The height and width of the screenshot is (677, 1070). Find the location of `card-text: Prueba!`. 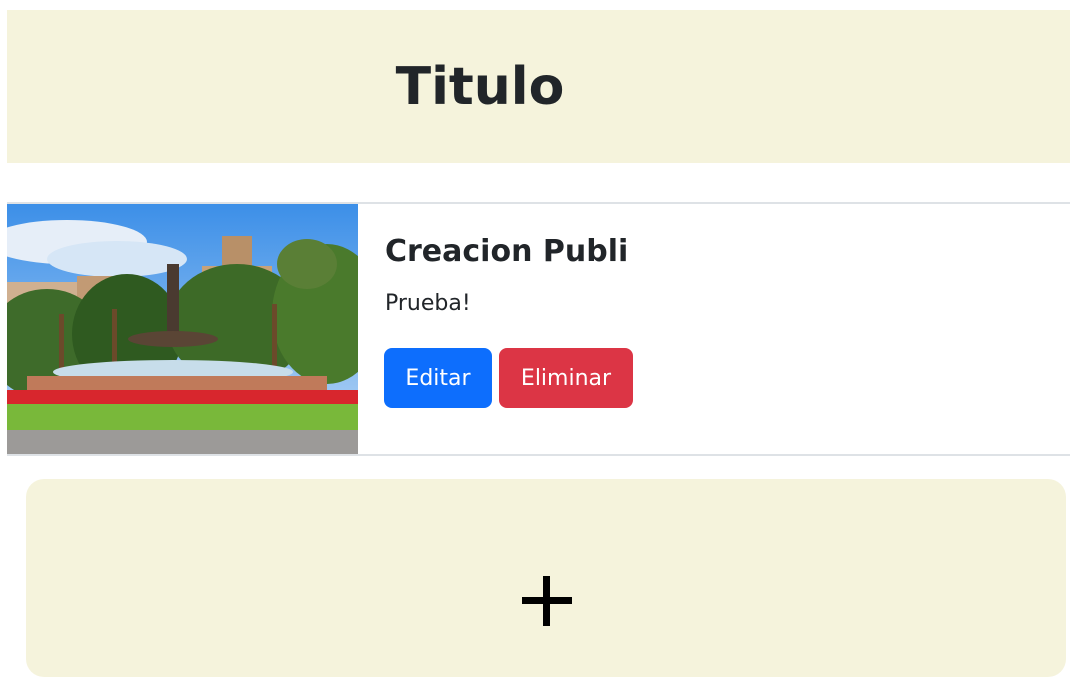

card-text: Prueba! is located at coordinates (428, 303).